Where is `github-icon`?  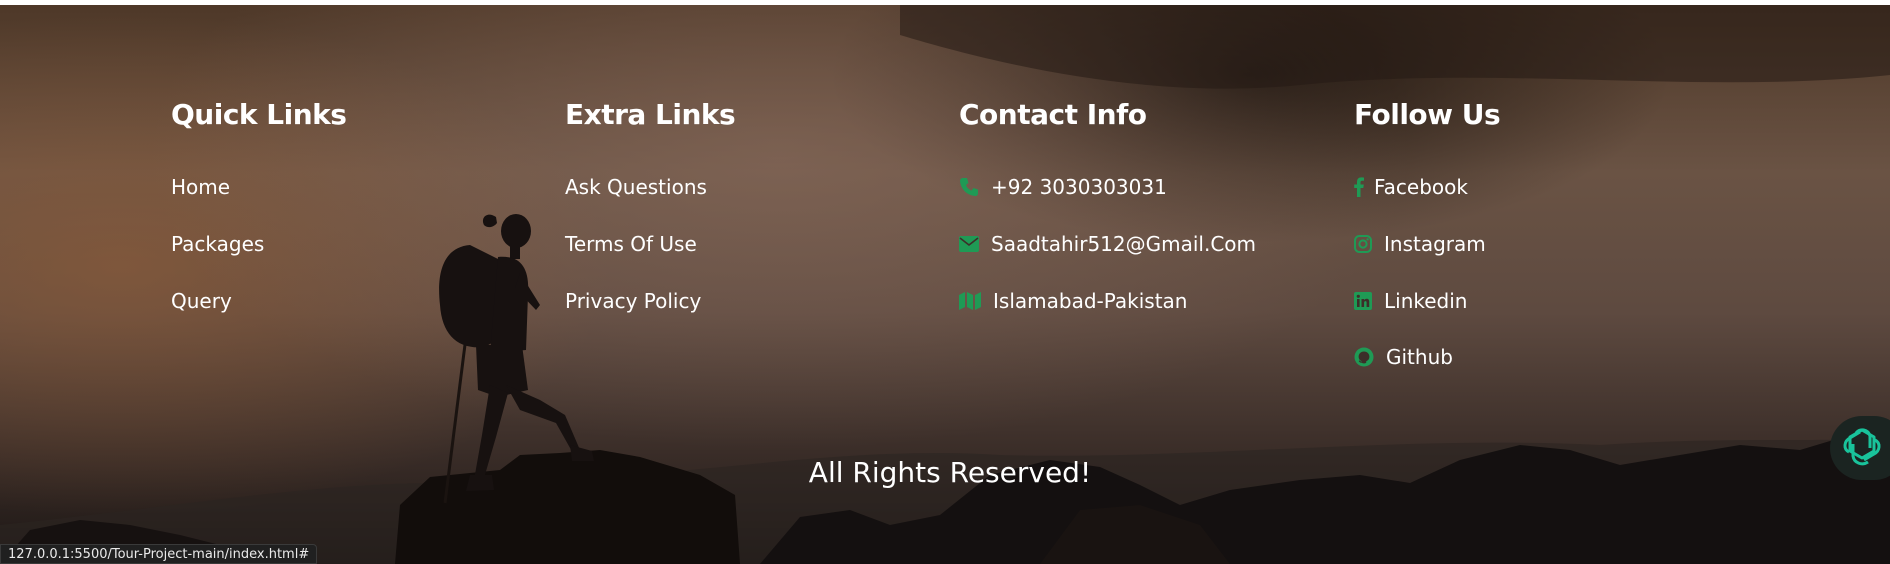 github-icon is located at coordinates (1364, 357).